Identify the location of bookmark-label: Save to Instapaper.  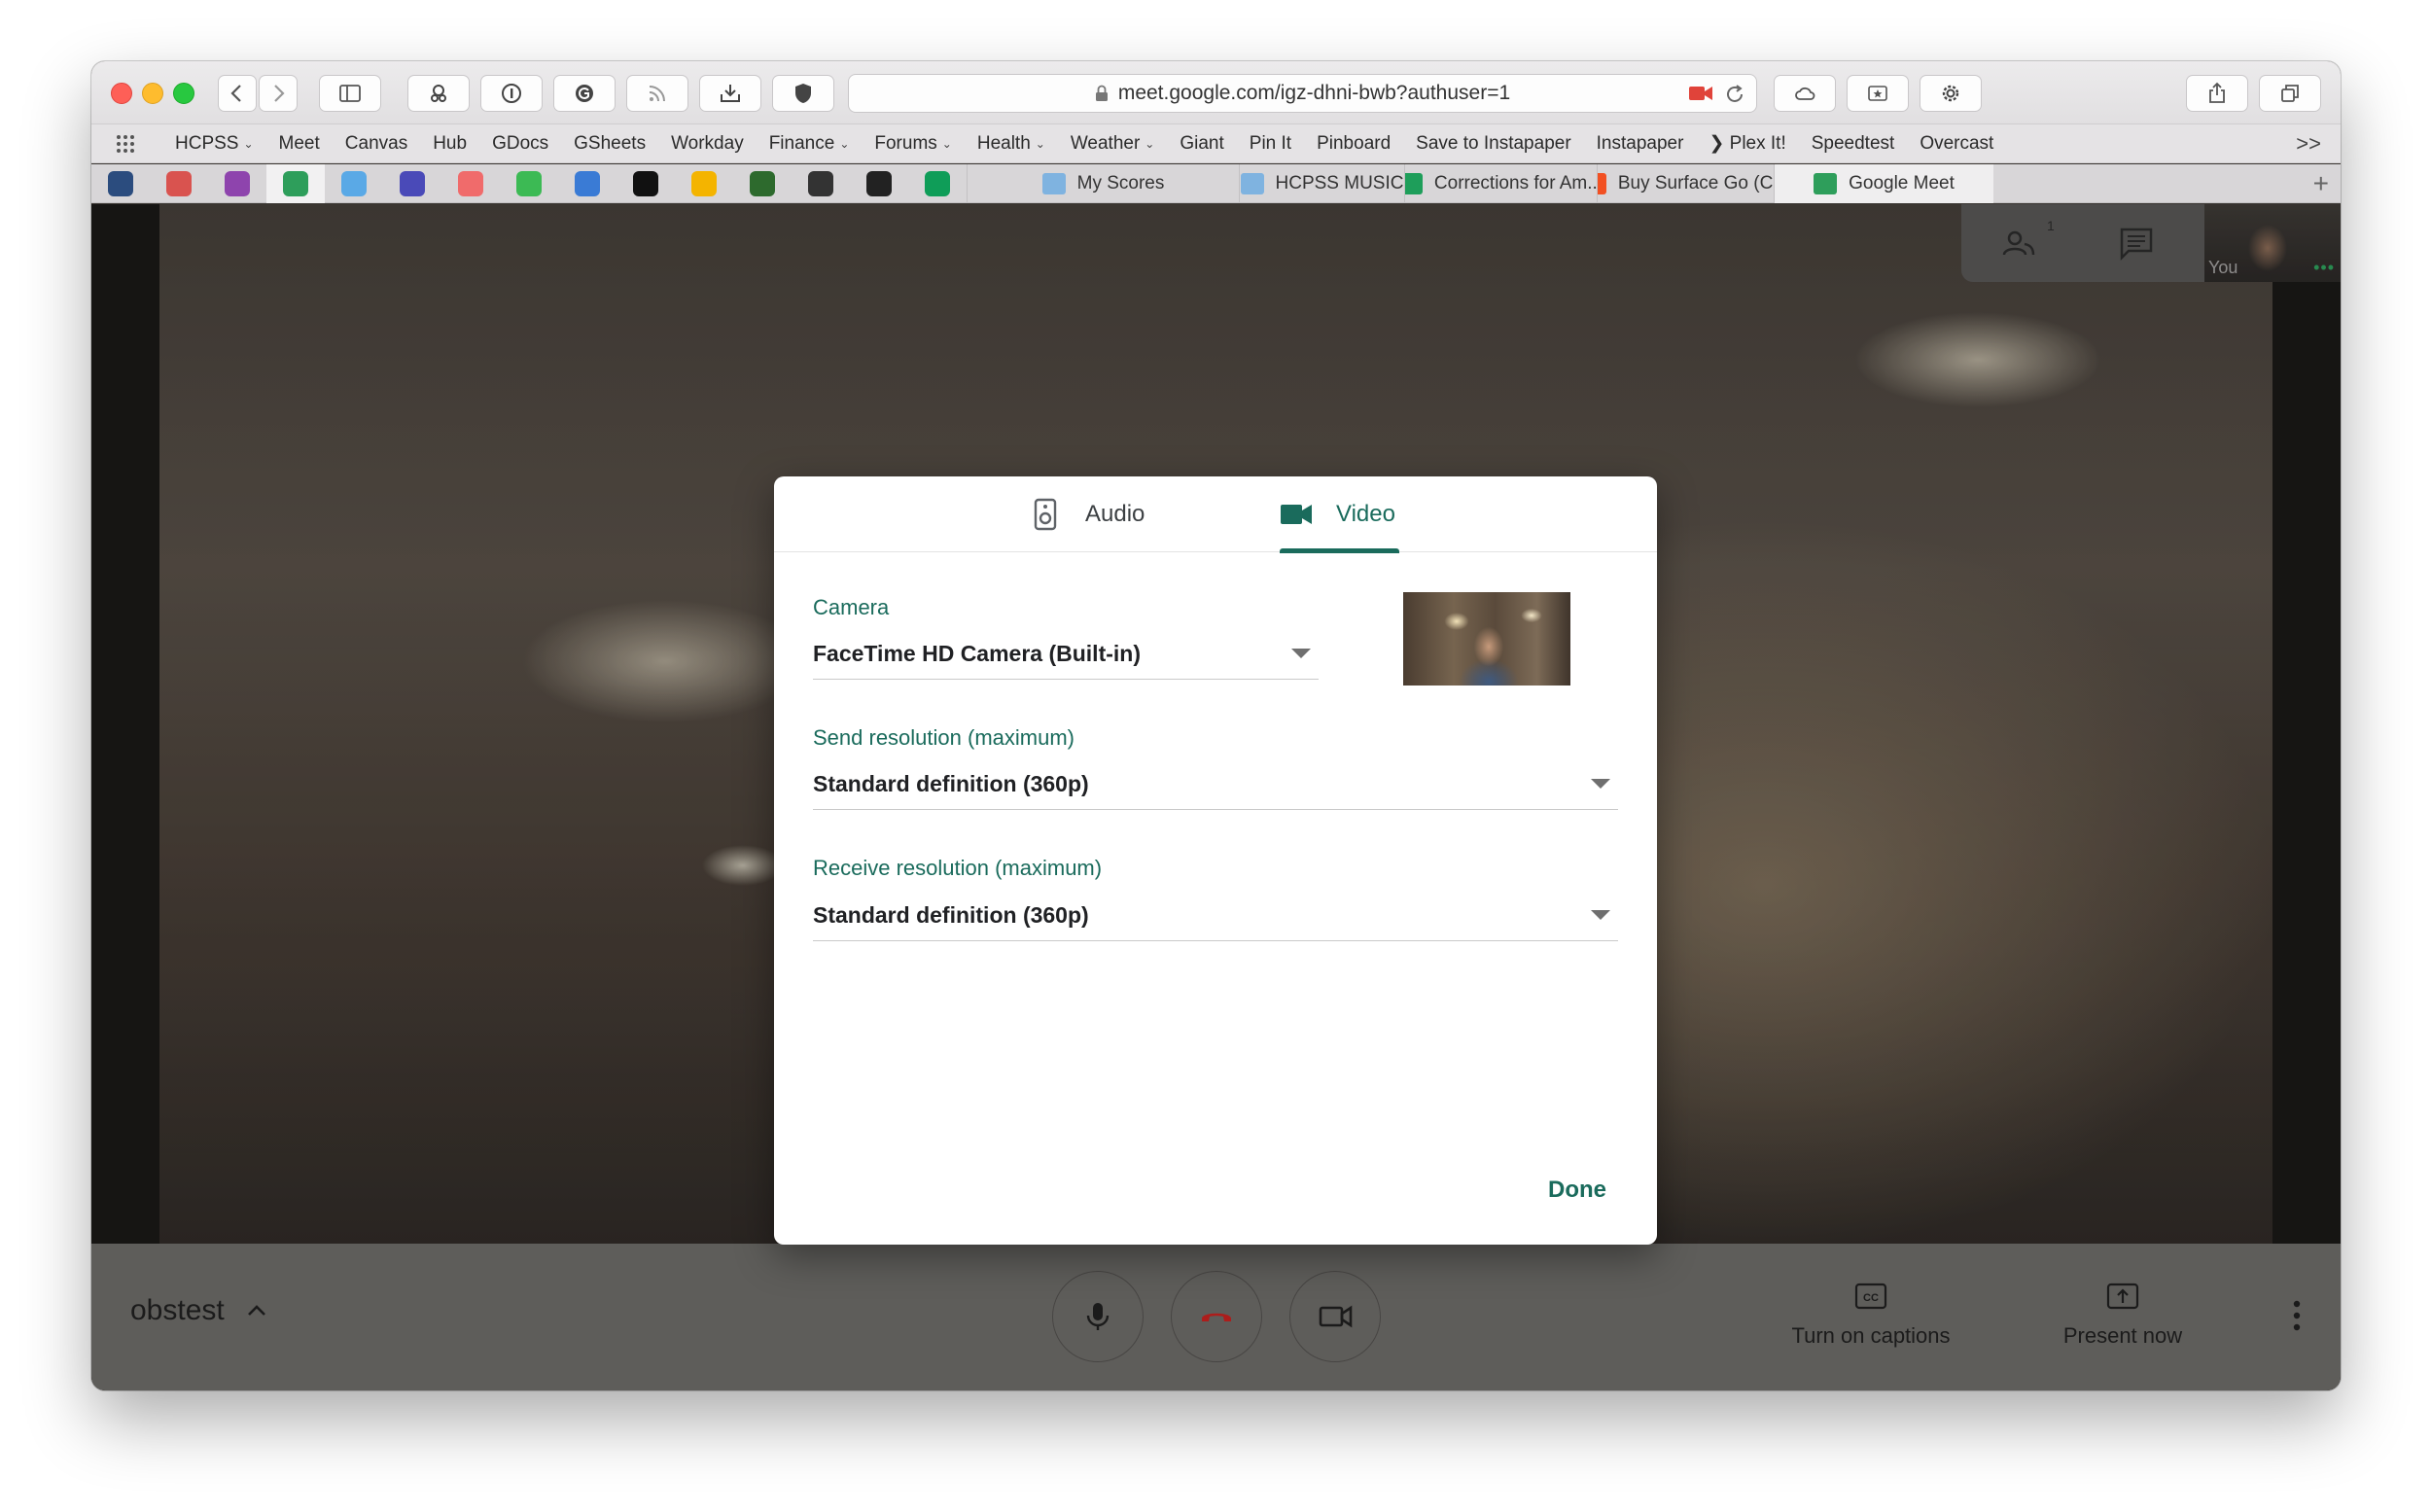
(1493, 143).